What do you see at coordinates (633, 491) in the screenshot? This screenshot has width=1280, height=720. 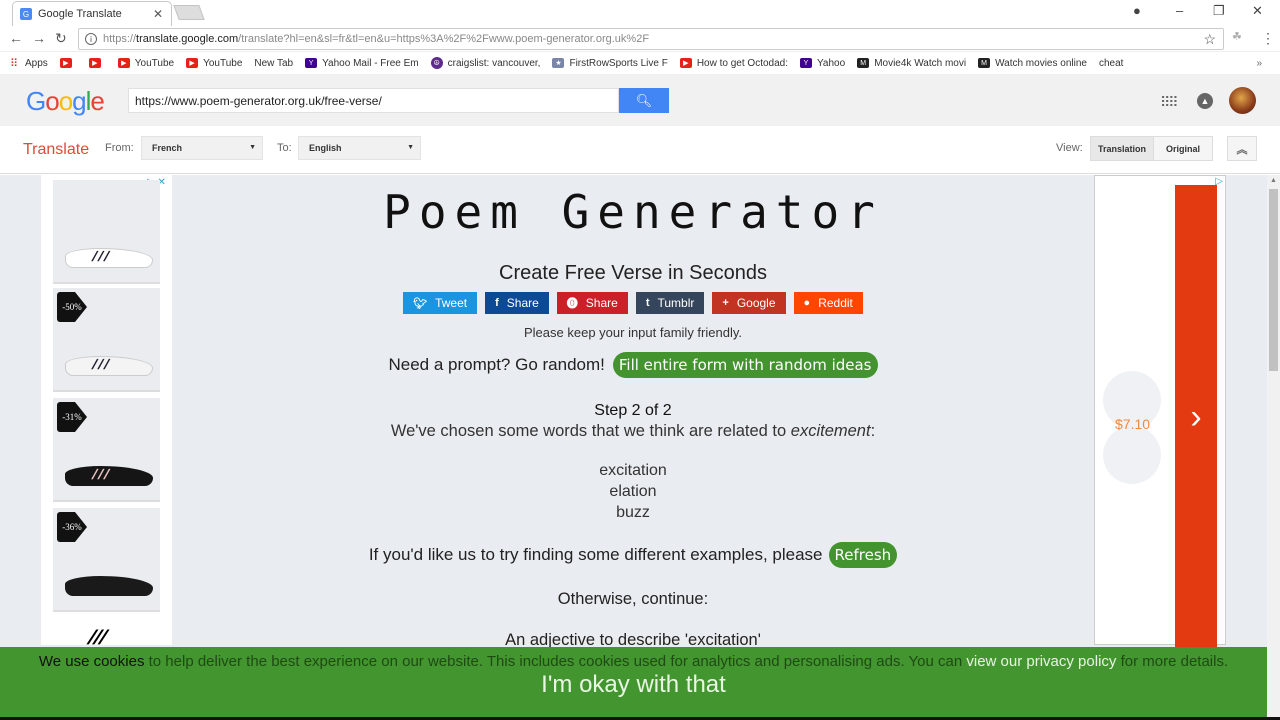 I see `related-word: elation` at bounding box center [633, 491].